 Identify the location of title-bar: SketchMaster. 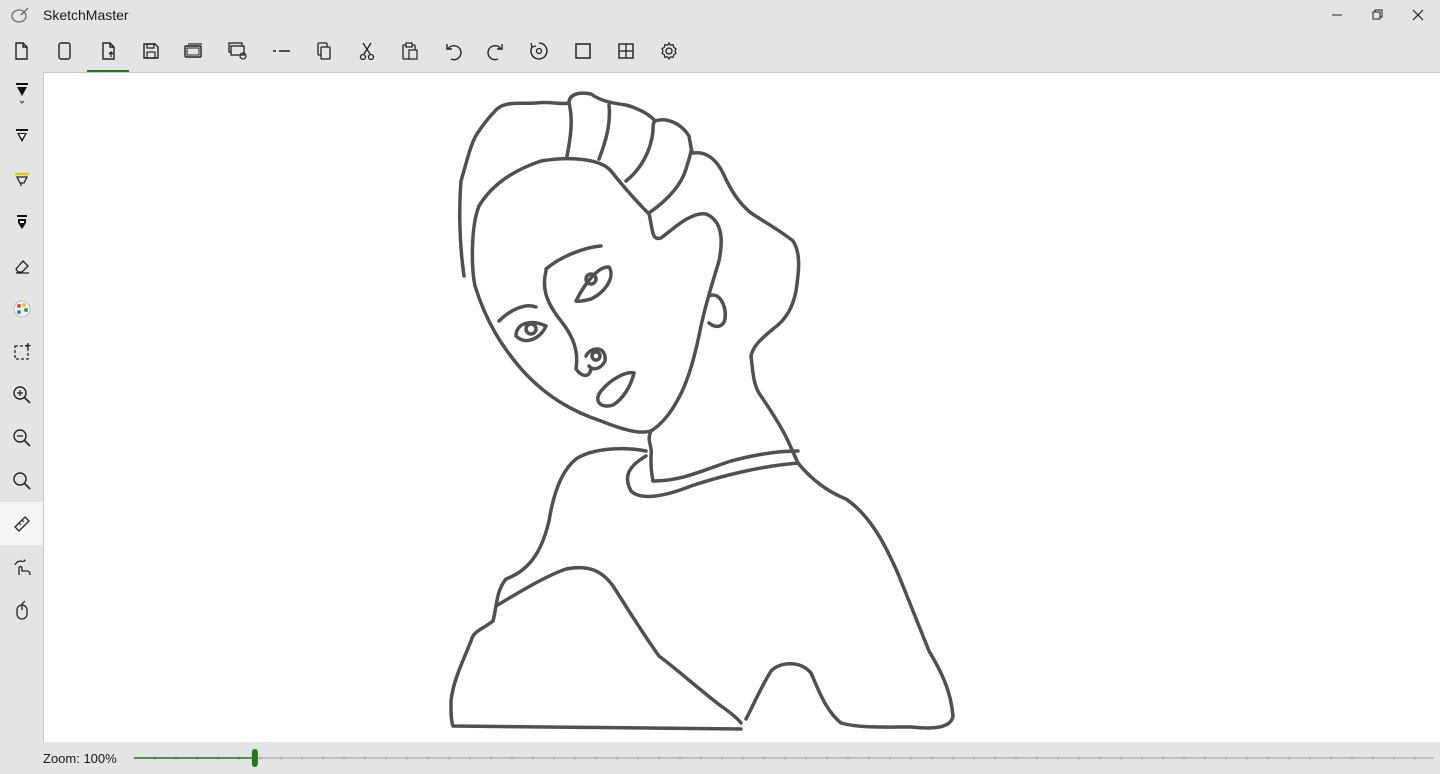
(720, 15).